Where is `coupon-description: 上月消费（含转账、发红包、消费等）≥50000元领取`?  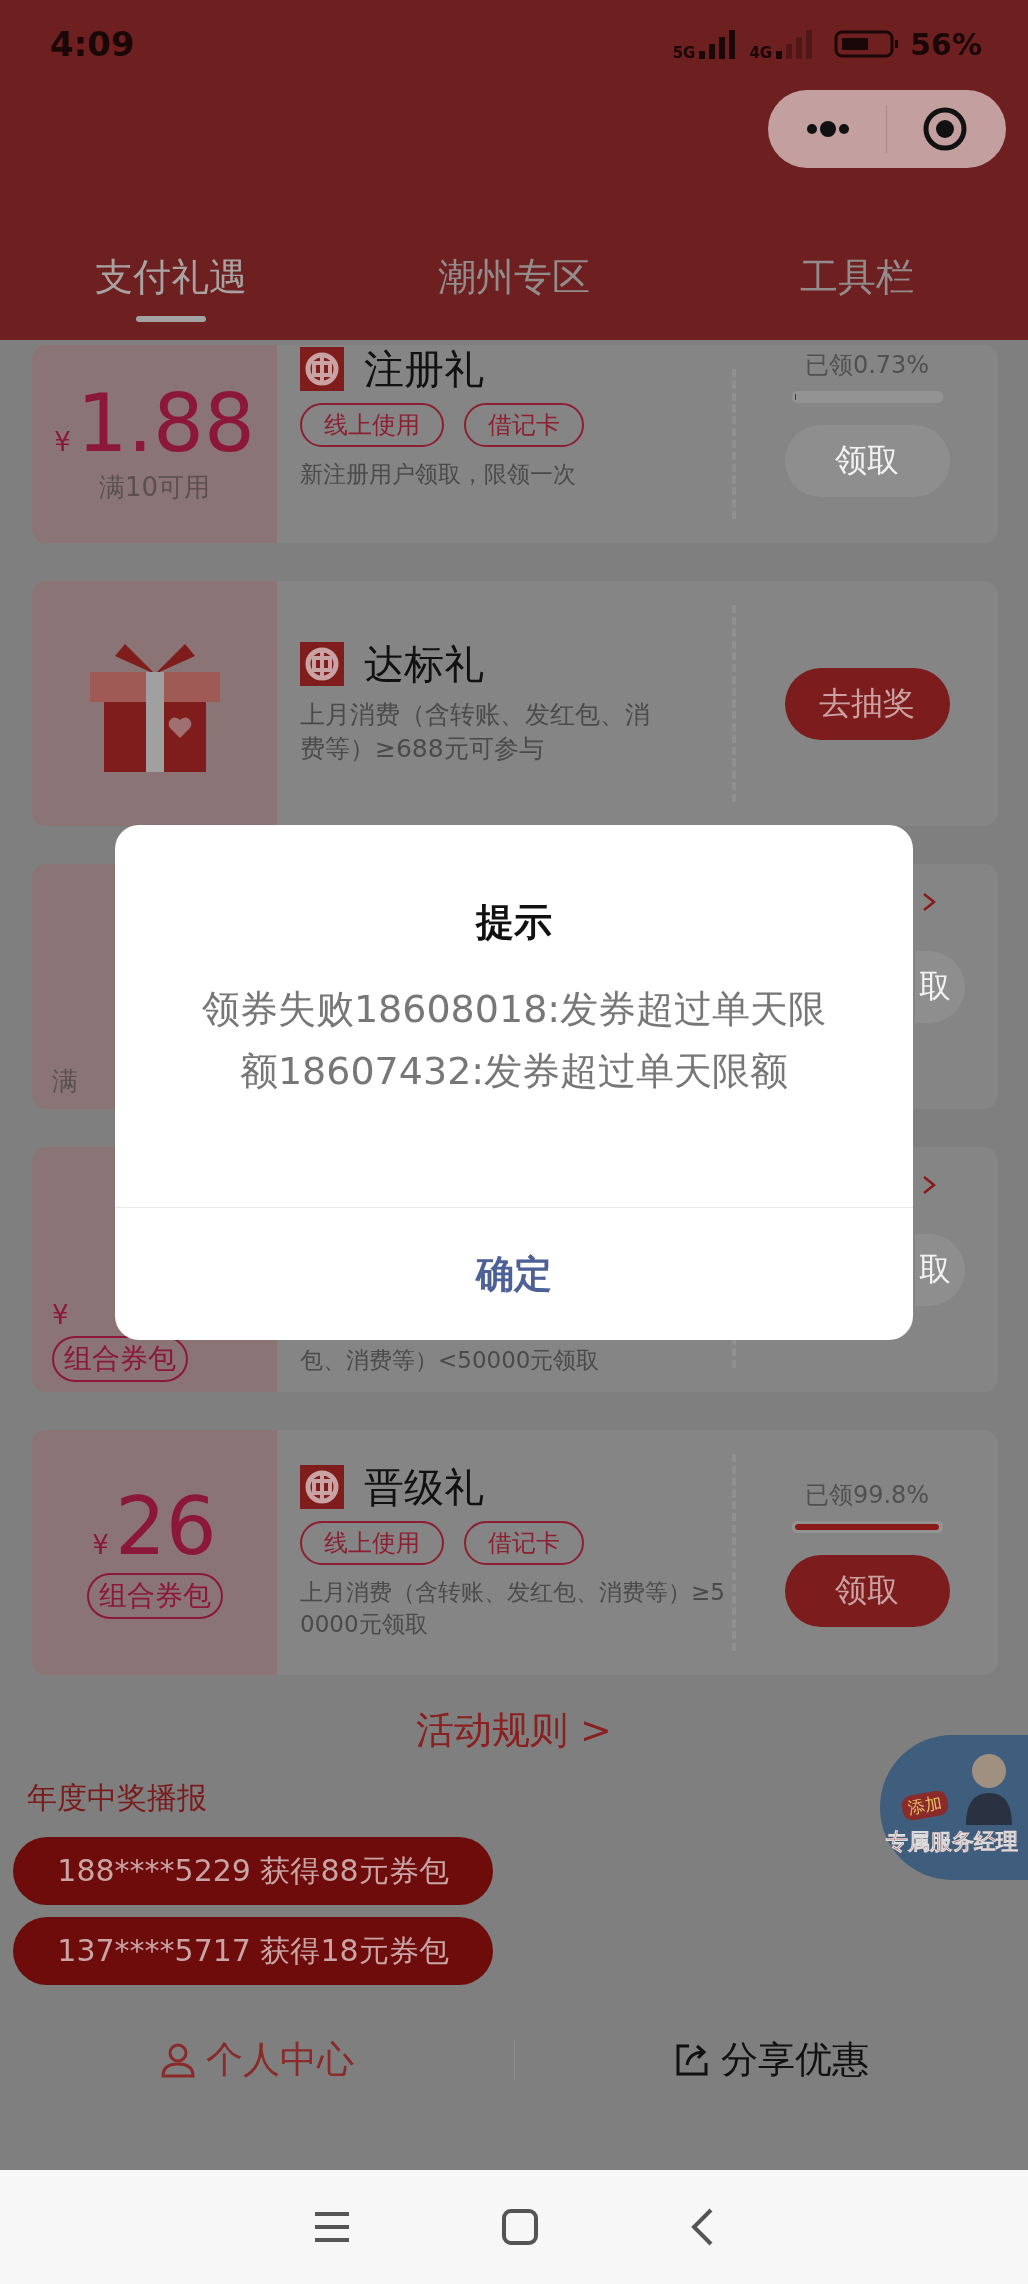
coupon-description: 上月消费（含转账、发红包、消费等）≥50000元领取 is located at coordinates (513, 1608).